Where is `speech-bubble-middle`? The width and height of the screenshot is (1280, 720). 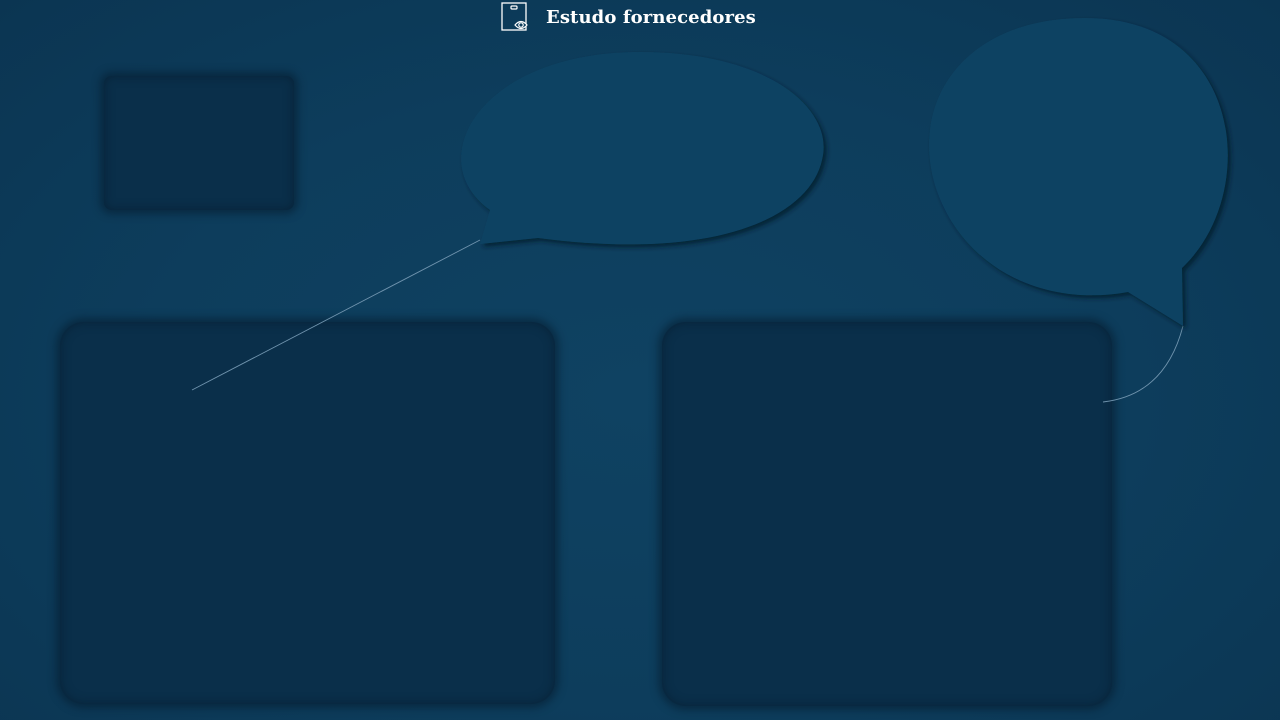 speech-bubble-middle is located at coordinates (642, 148).